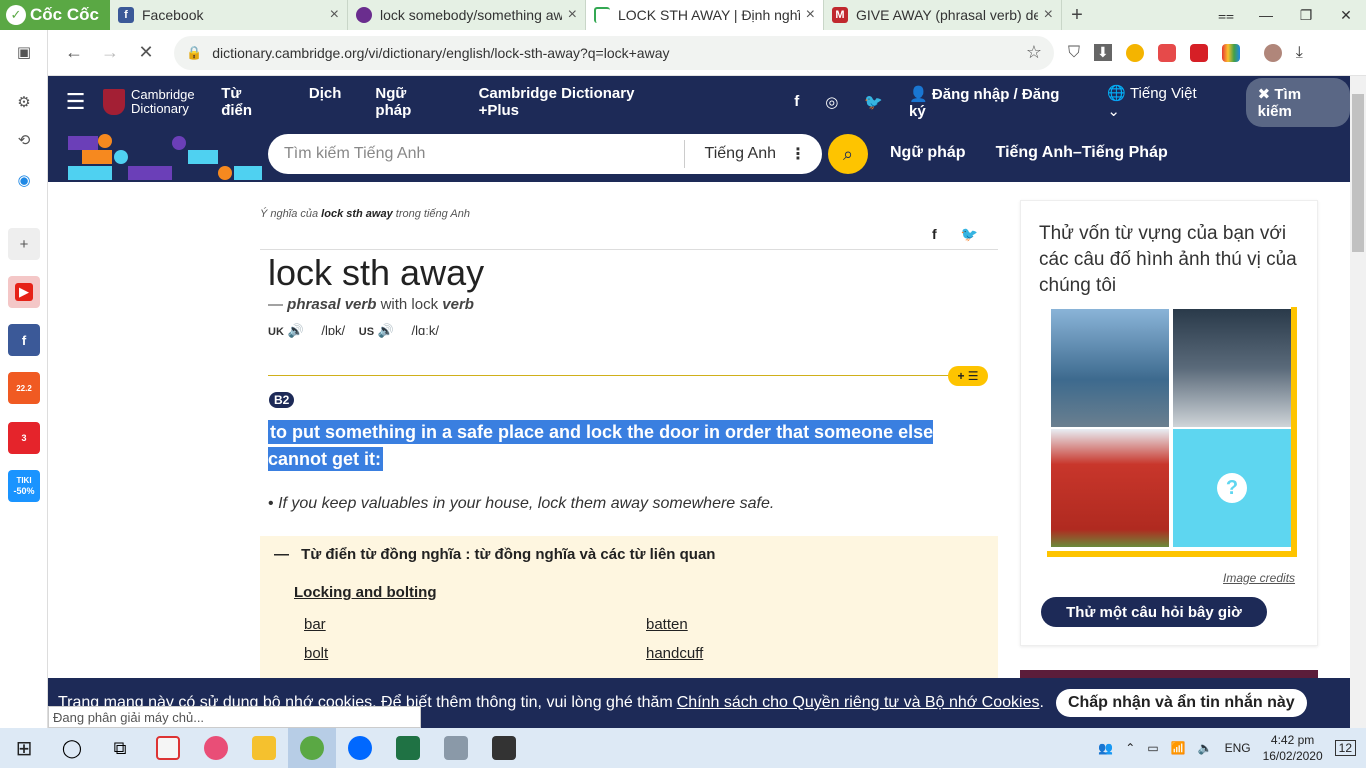  Describe the element at coordinates (1232, 488) in the screenshot. I see `mystery-tile: ?` at that location.